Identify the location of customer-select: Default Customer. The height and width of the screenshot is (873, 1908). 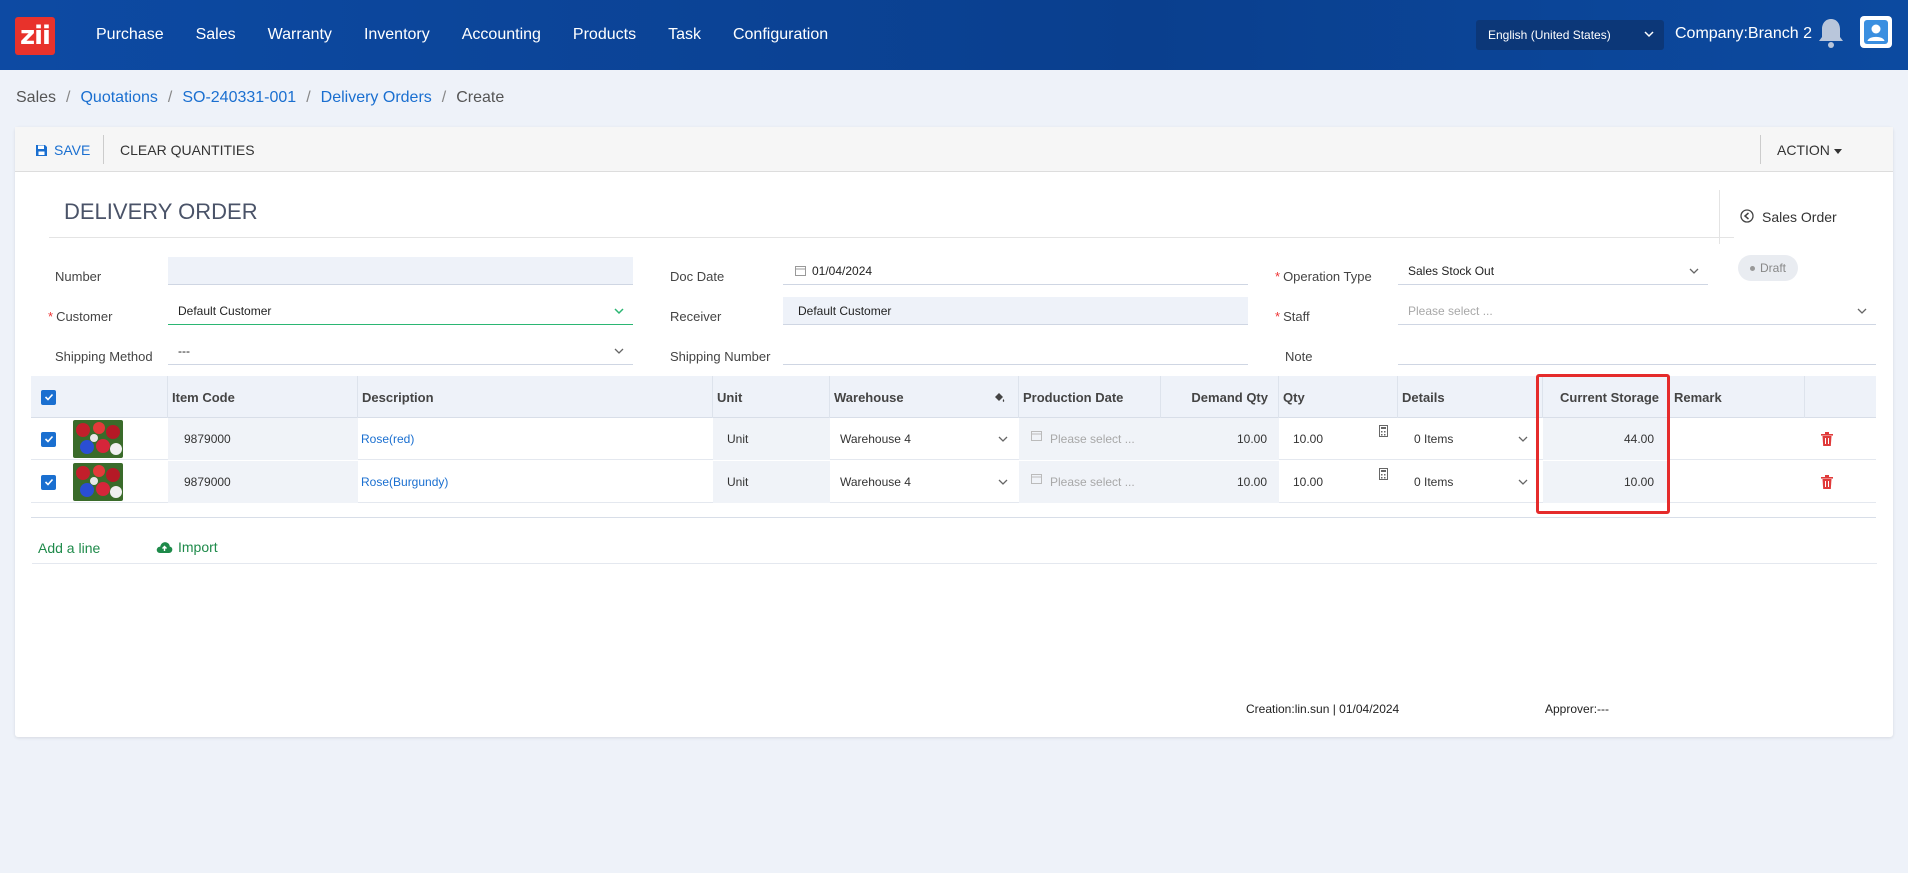
(400, 311).